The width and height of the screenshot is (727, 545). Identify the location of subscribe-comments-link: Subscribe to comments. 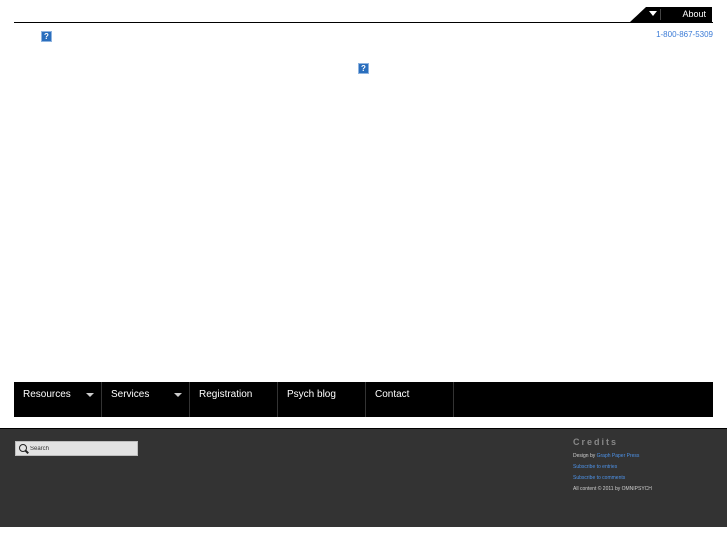
(599, 478).